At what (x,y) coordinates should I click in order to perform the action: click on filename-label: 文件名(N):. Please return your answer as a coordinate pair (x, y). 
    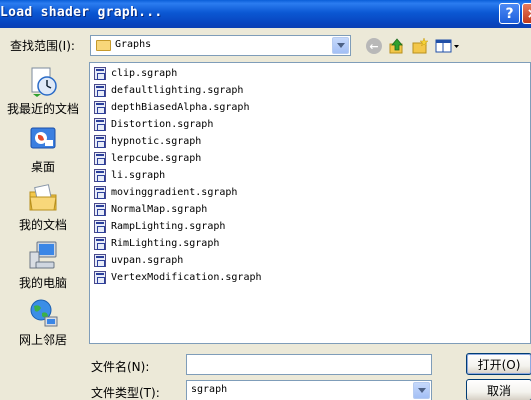
    Looking at the image, I should click on (120, 367).